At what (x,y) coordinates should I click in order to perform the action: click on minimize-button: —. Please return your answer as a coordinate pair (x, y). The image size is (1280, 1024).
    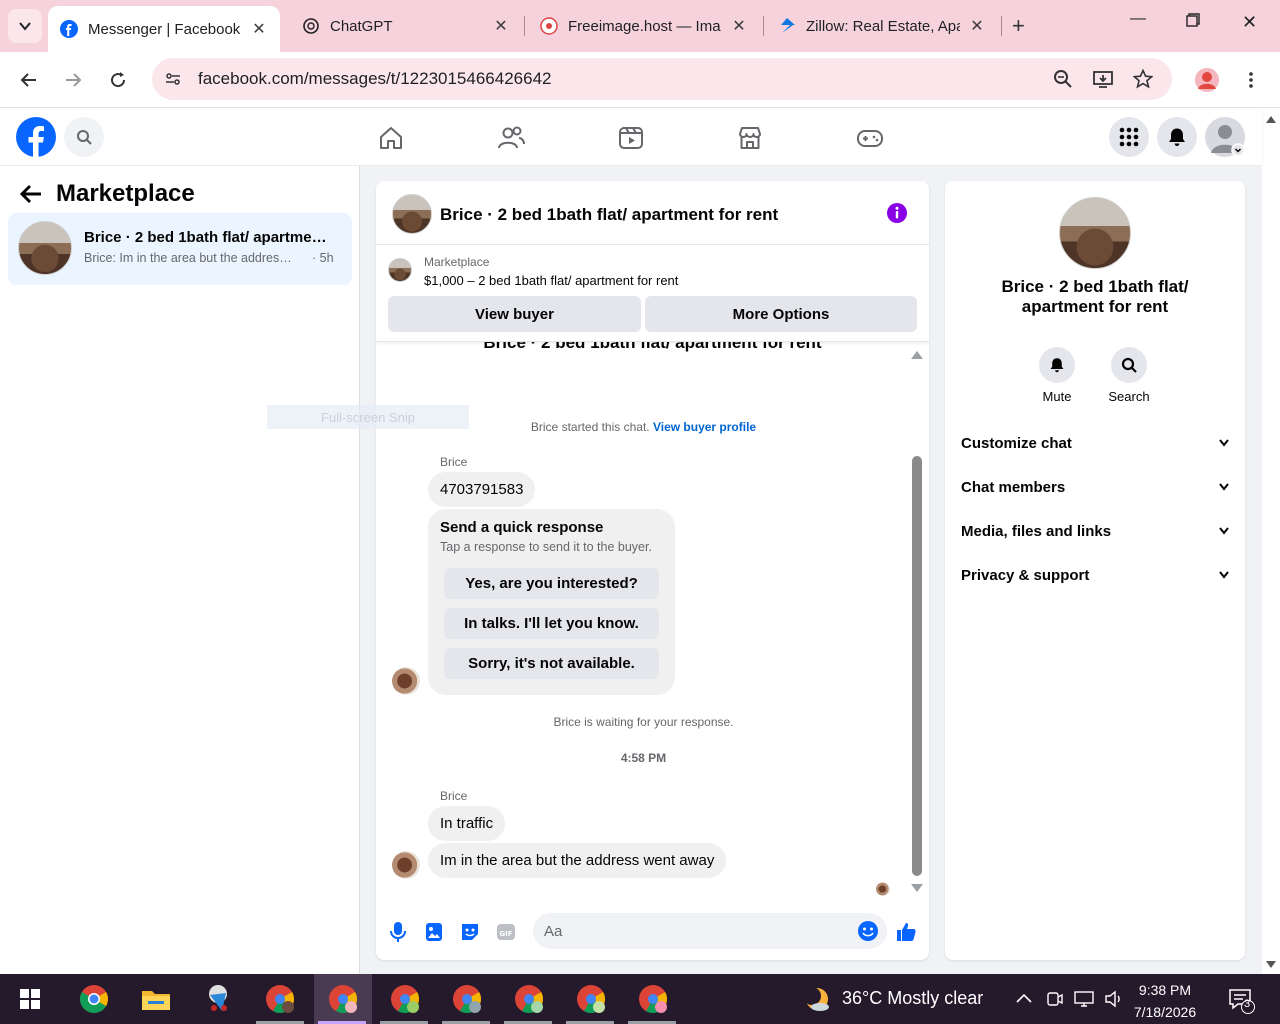
    Looking at the image, I should click on (1138, 19).